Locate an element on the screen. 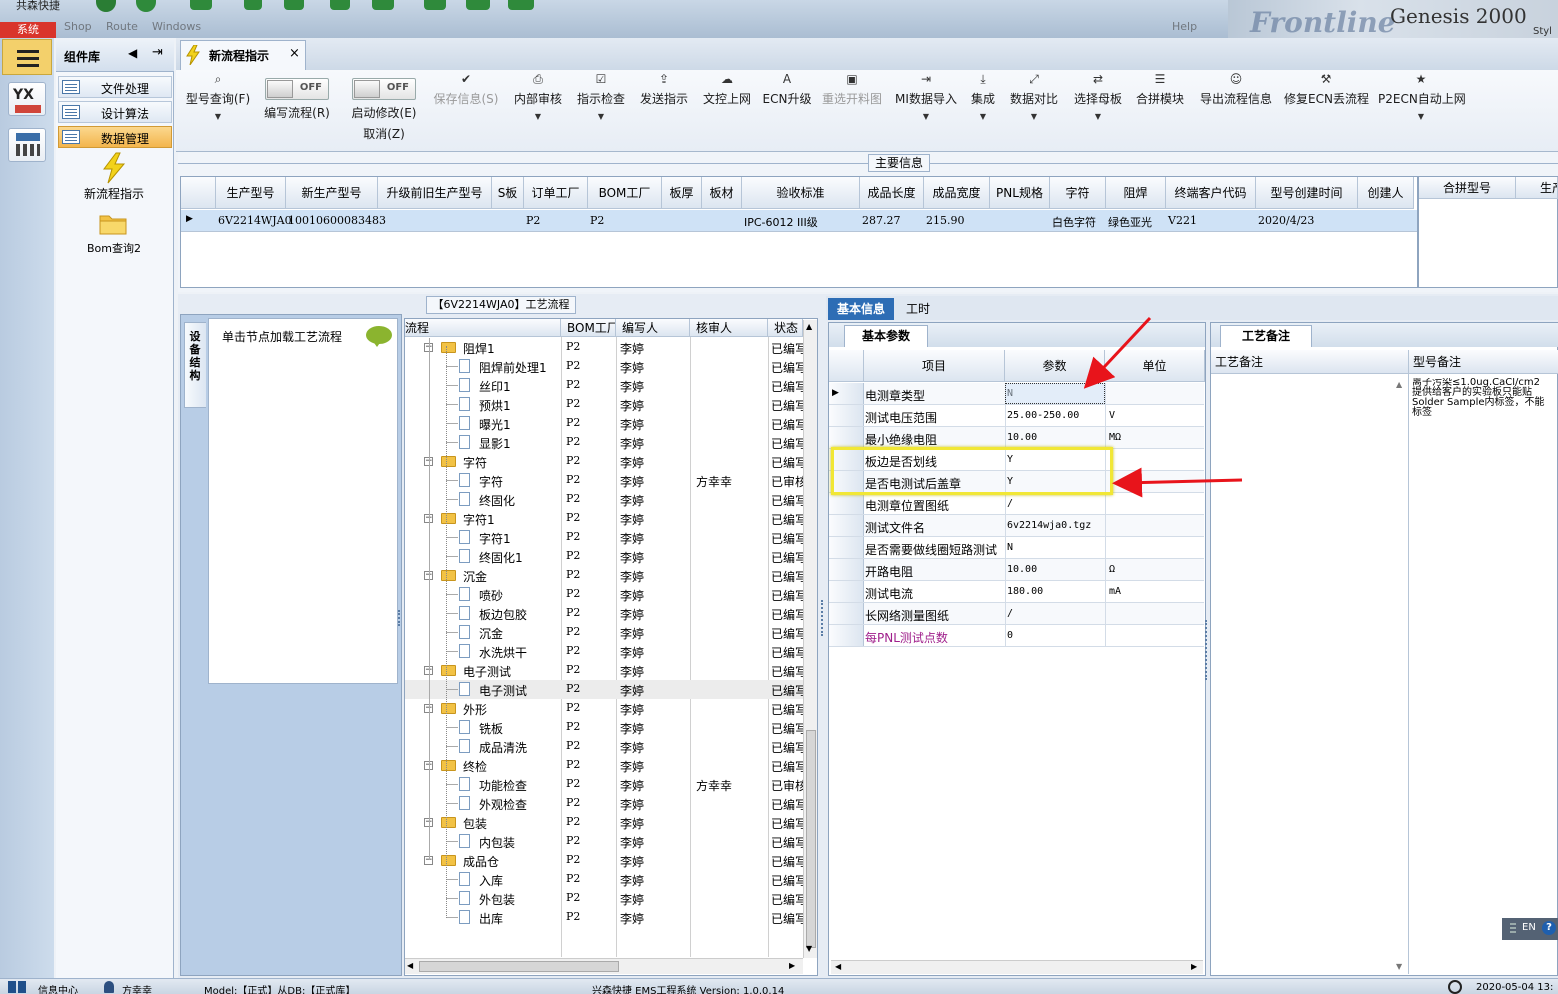  clock-icon is located at coordinates (1455, 987).